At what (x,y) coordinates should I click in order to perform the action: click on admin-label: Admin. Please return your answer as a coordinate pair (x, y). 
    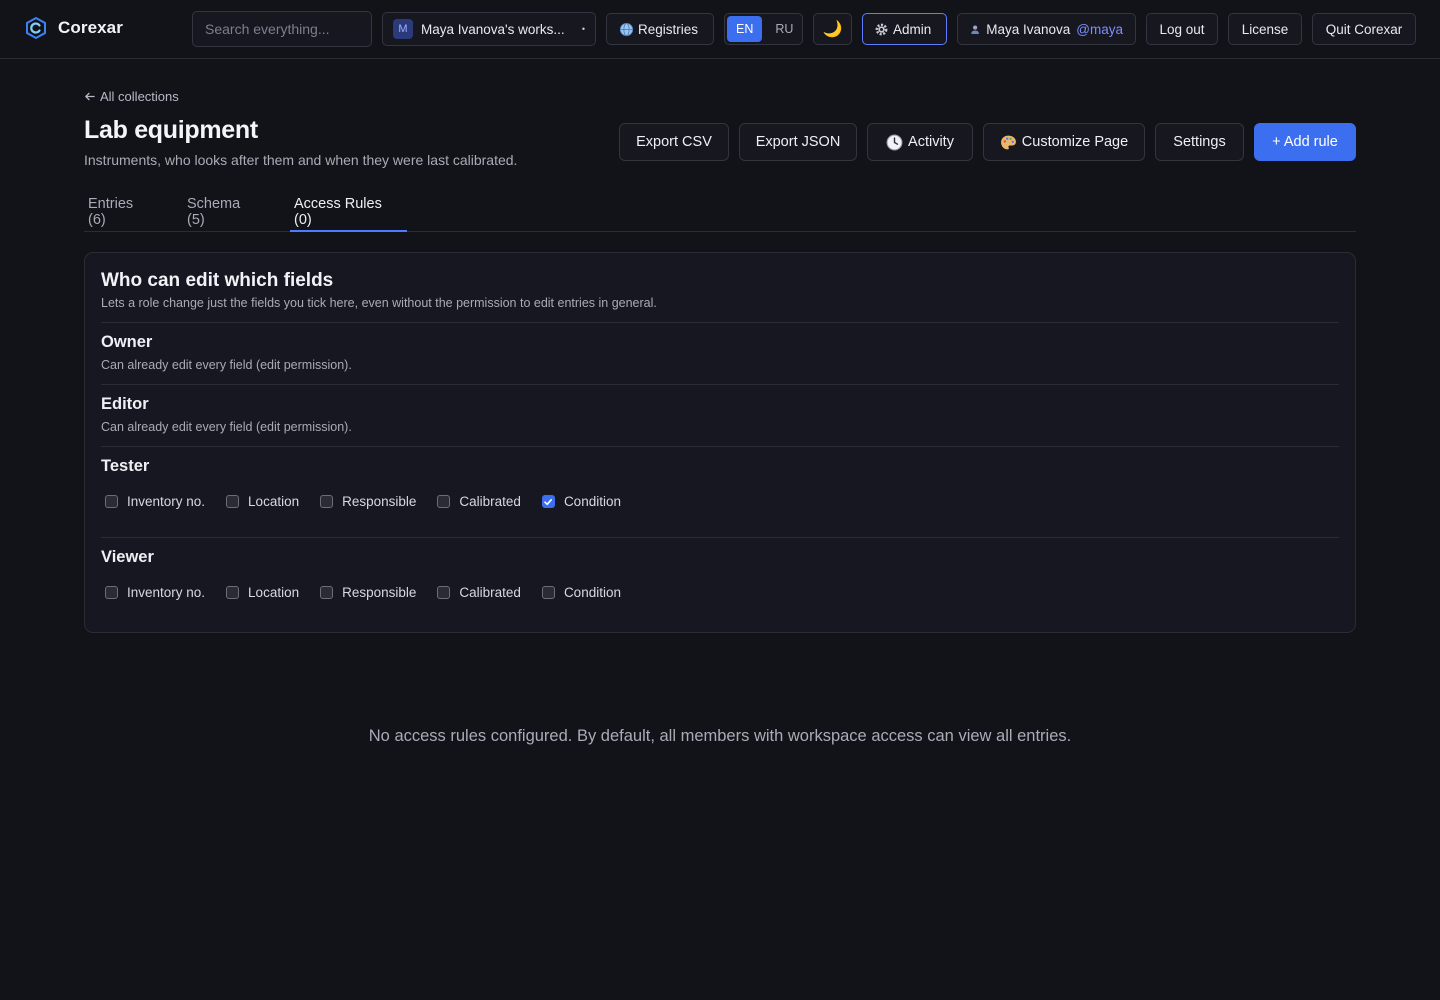
    Looking at the image, I should click on (912, 29).